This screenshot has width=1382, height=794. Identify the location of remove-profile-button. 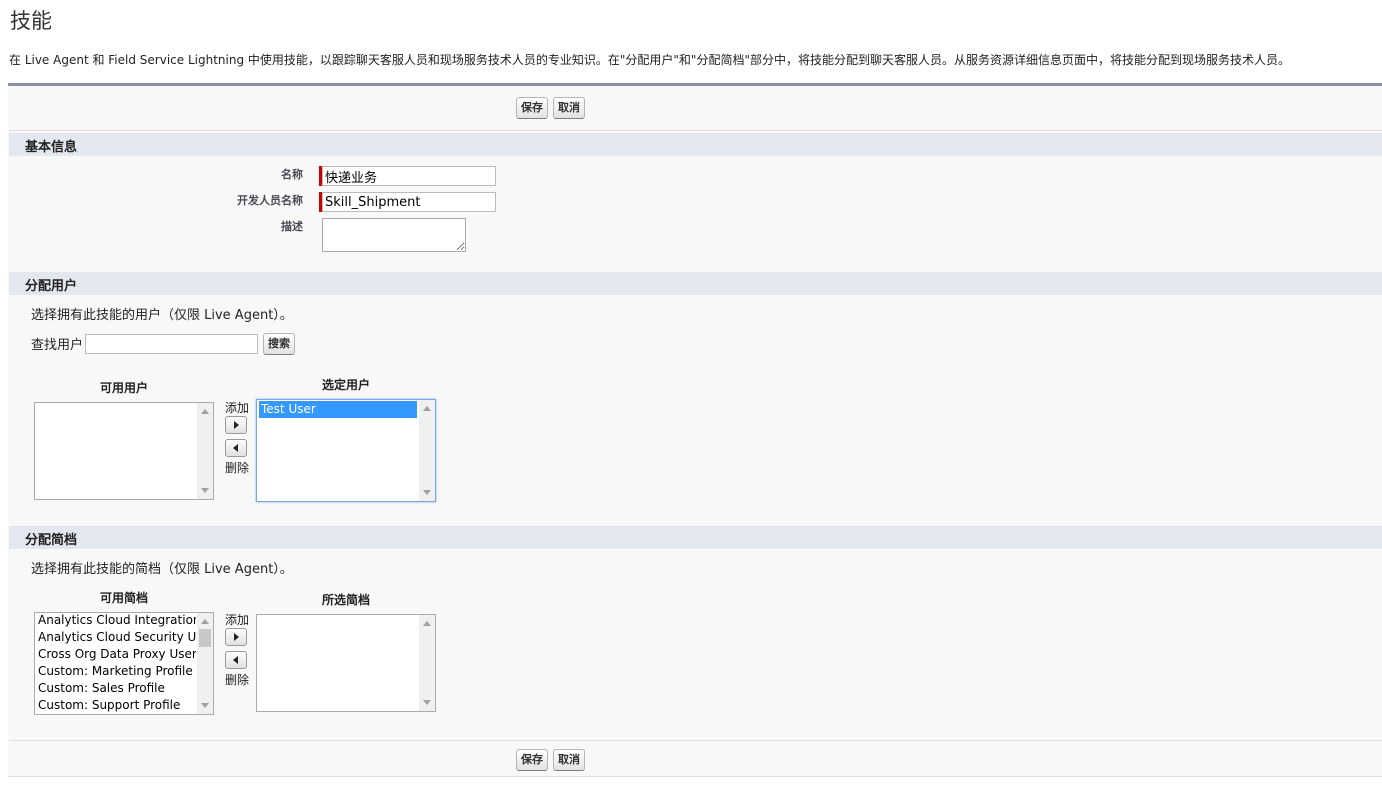
(236, 660).